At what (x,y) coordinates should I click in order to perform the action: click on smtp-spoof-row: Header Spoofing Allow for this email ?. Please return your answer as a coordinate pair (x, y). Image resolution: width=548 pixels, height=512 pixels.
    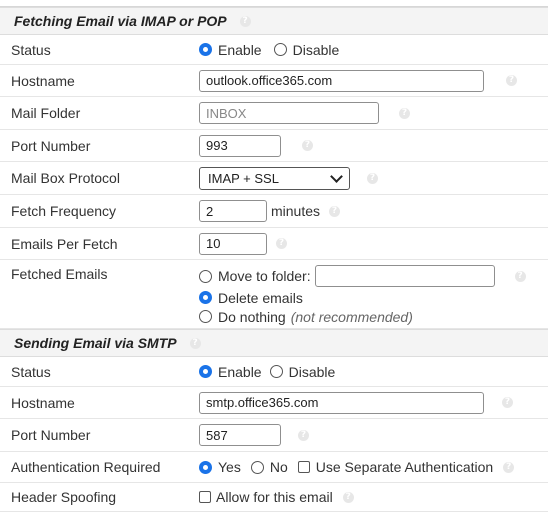
    Looking at the image, I should click on (274, 497).